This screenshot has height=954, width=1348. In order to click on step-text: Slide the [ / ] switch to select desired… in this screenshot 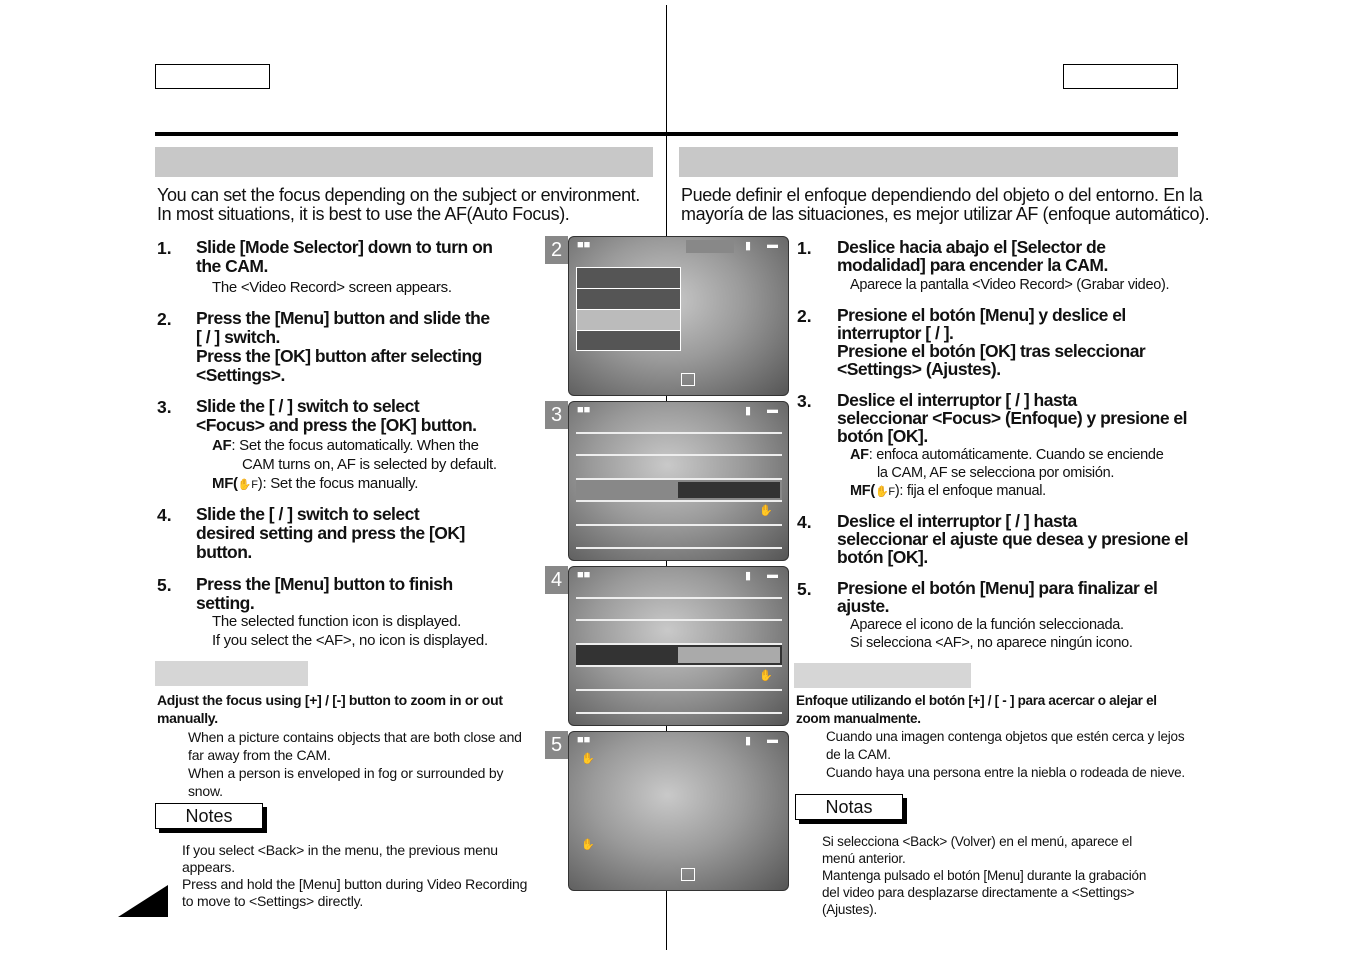, I will do `click(330, 533)`.